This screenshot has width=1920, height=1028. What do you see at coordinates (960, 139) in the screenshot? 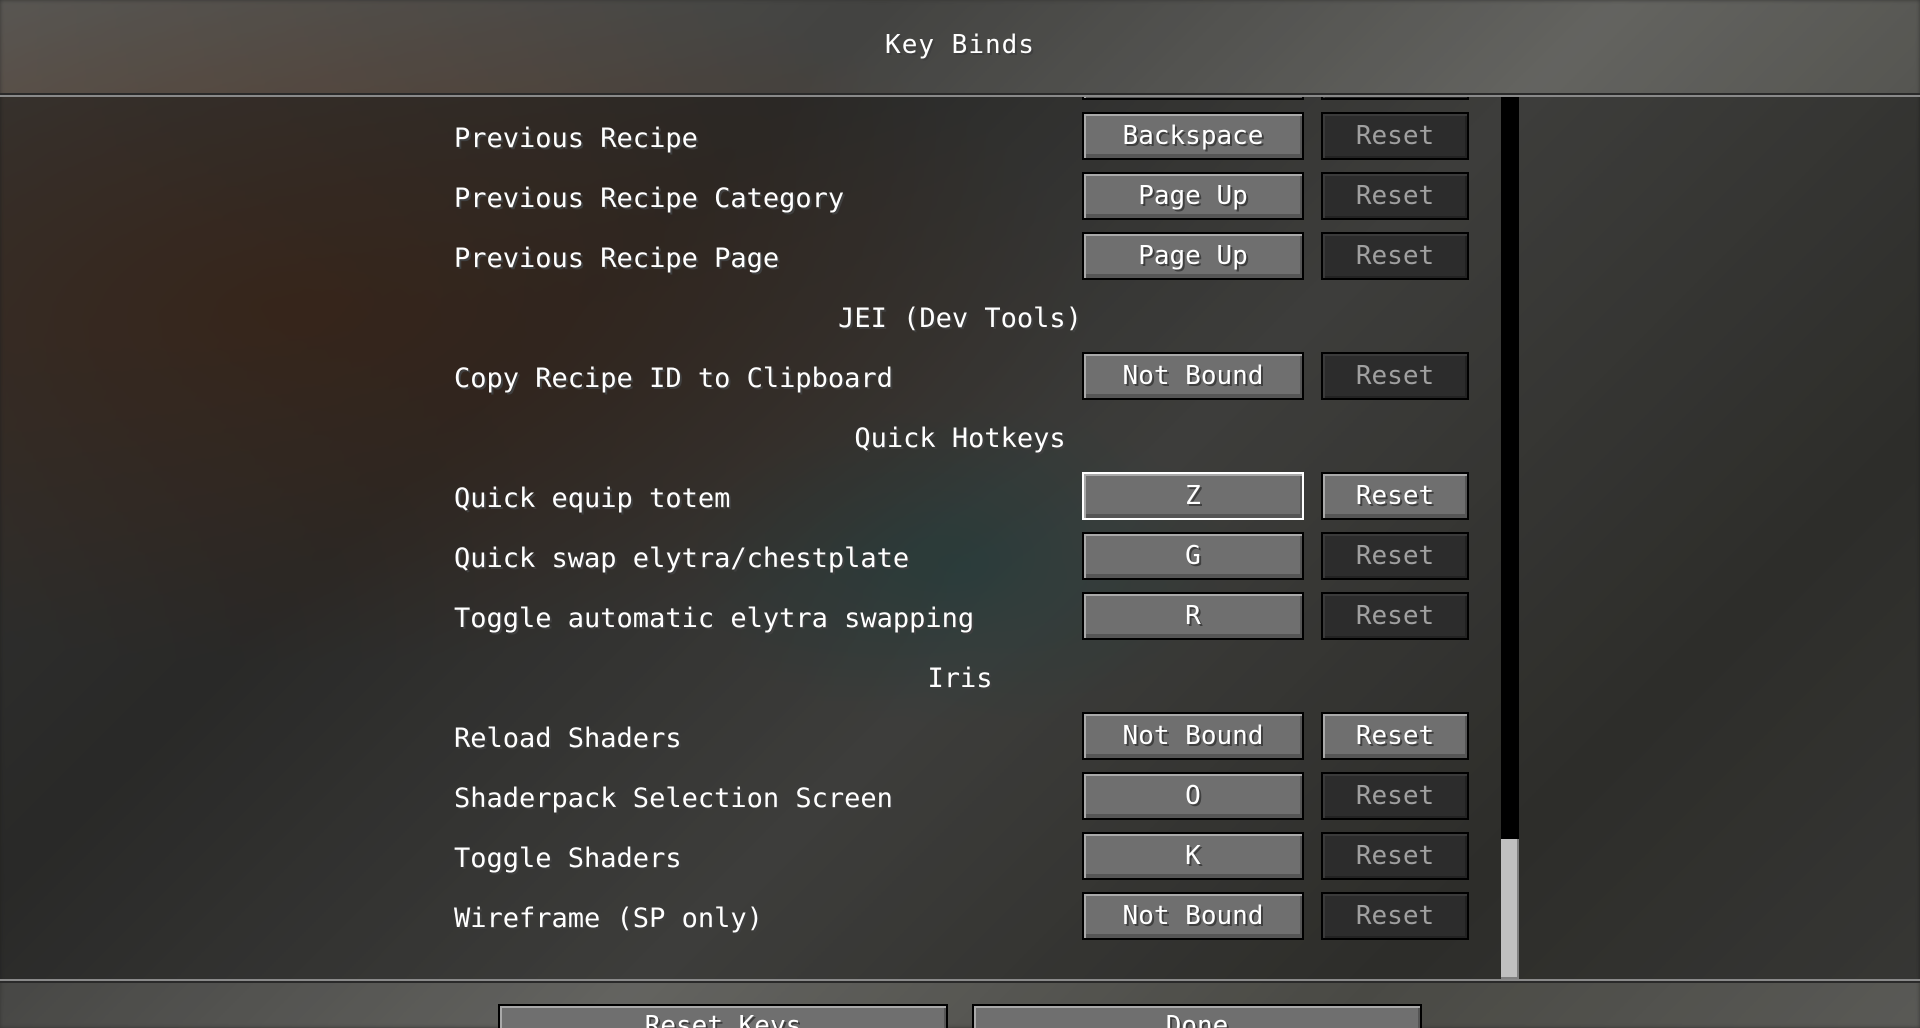
I see `keybind-row: Previous Recipe Backspace Reset` at bounding box center [960, 139].